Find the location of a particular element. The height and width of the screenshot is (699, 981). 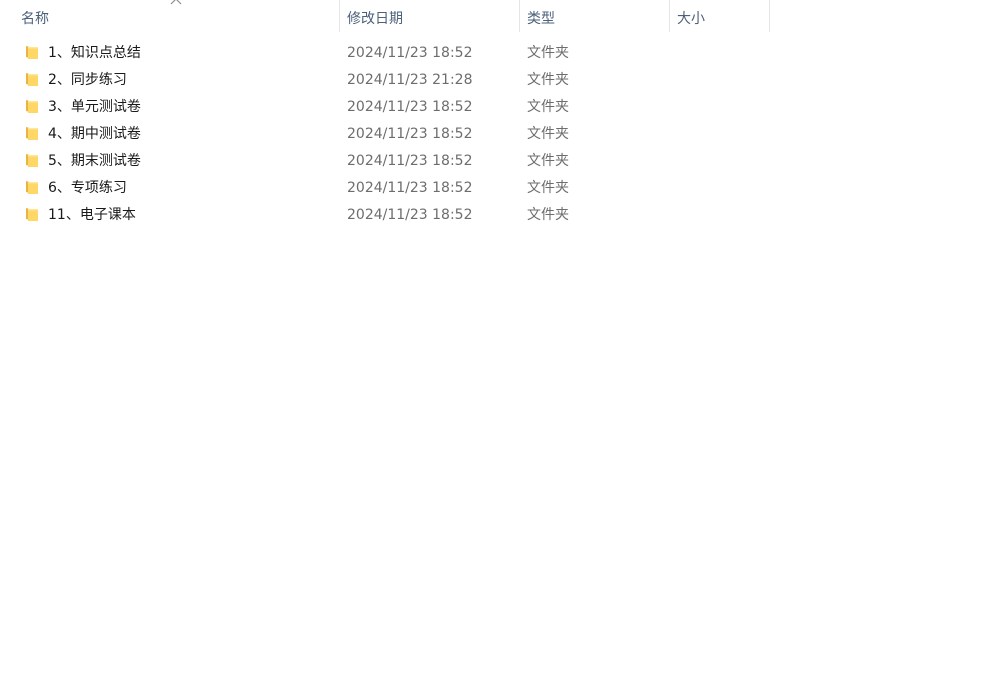

column-divider is located at coordinates (769, 16).